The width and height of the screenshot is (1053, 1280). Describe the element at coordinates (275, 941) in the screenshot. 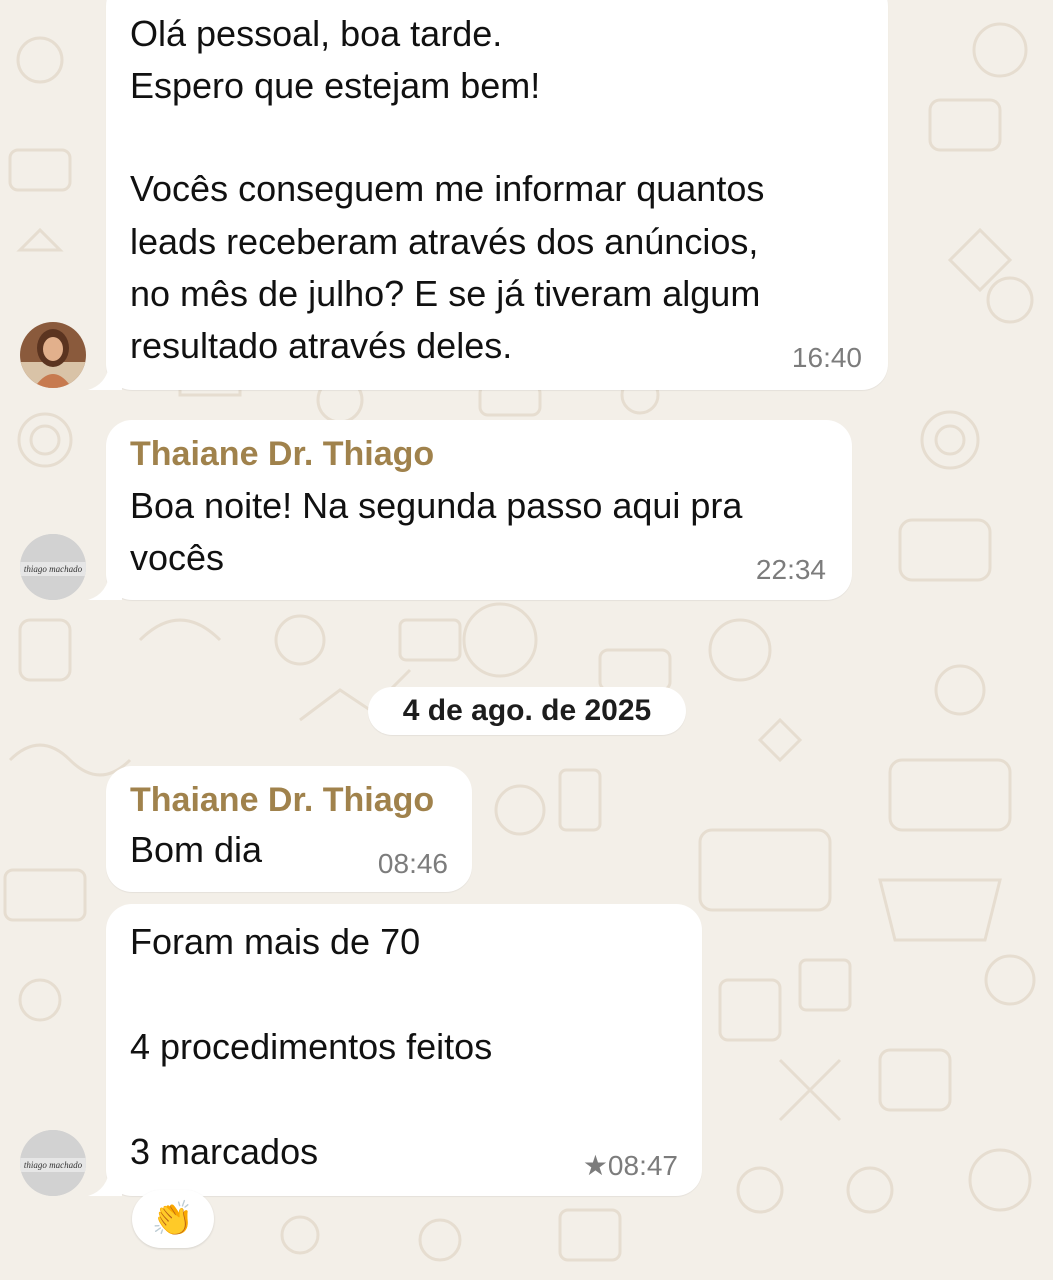

I see `message-text-line: Foram mais de 70` at that location.